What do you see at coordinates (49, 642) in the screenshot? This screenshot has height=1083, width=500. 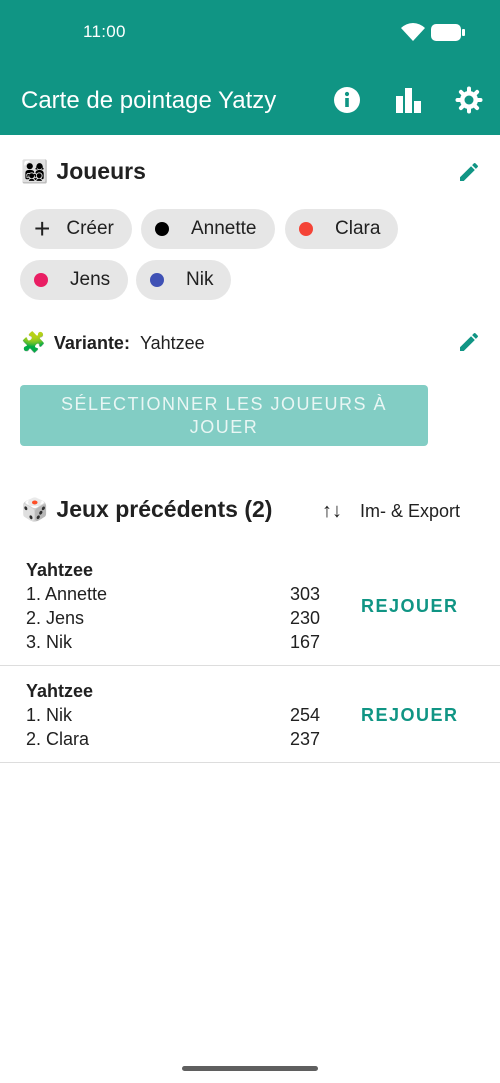 I see `result-player: 3. Nik` at bounding box center [49, 642].